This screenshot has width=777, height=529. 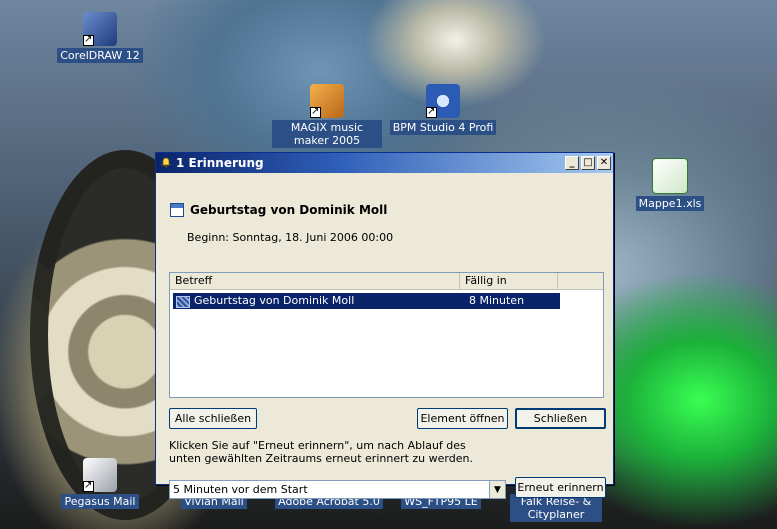 I want to click on snooze-button: Erneut erinnern, so click(x=560, y=487).